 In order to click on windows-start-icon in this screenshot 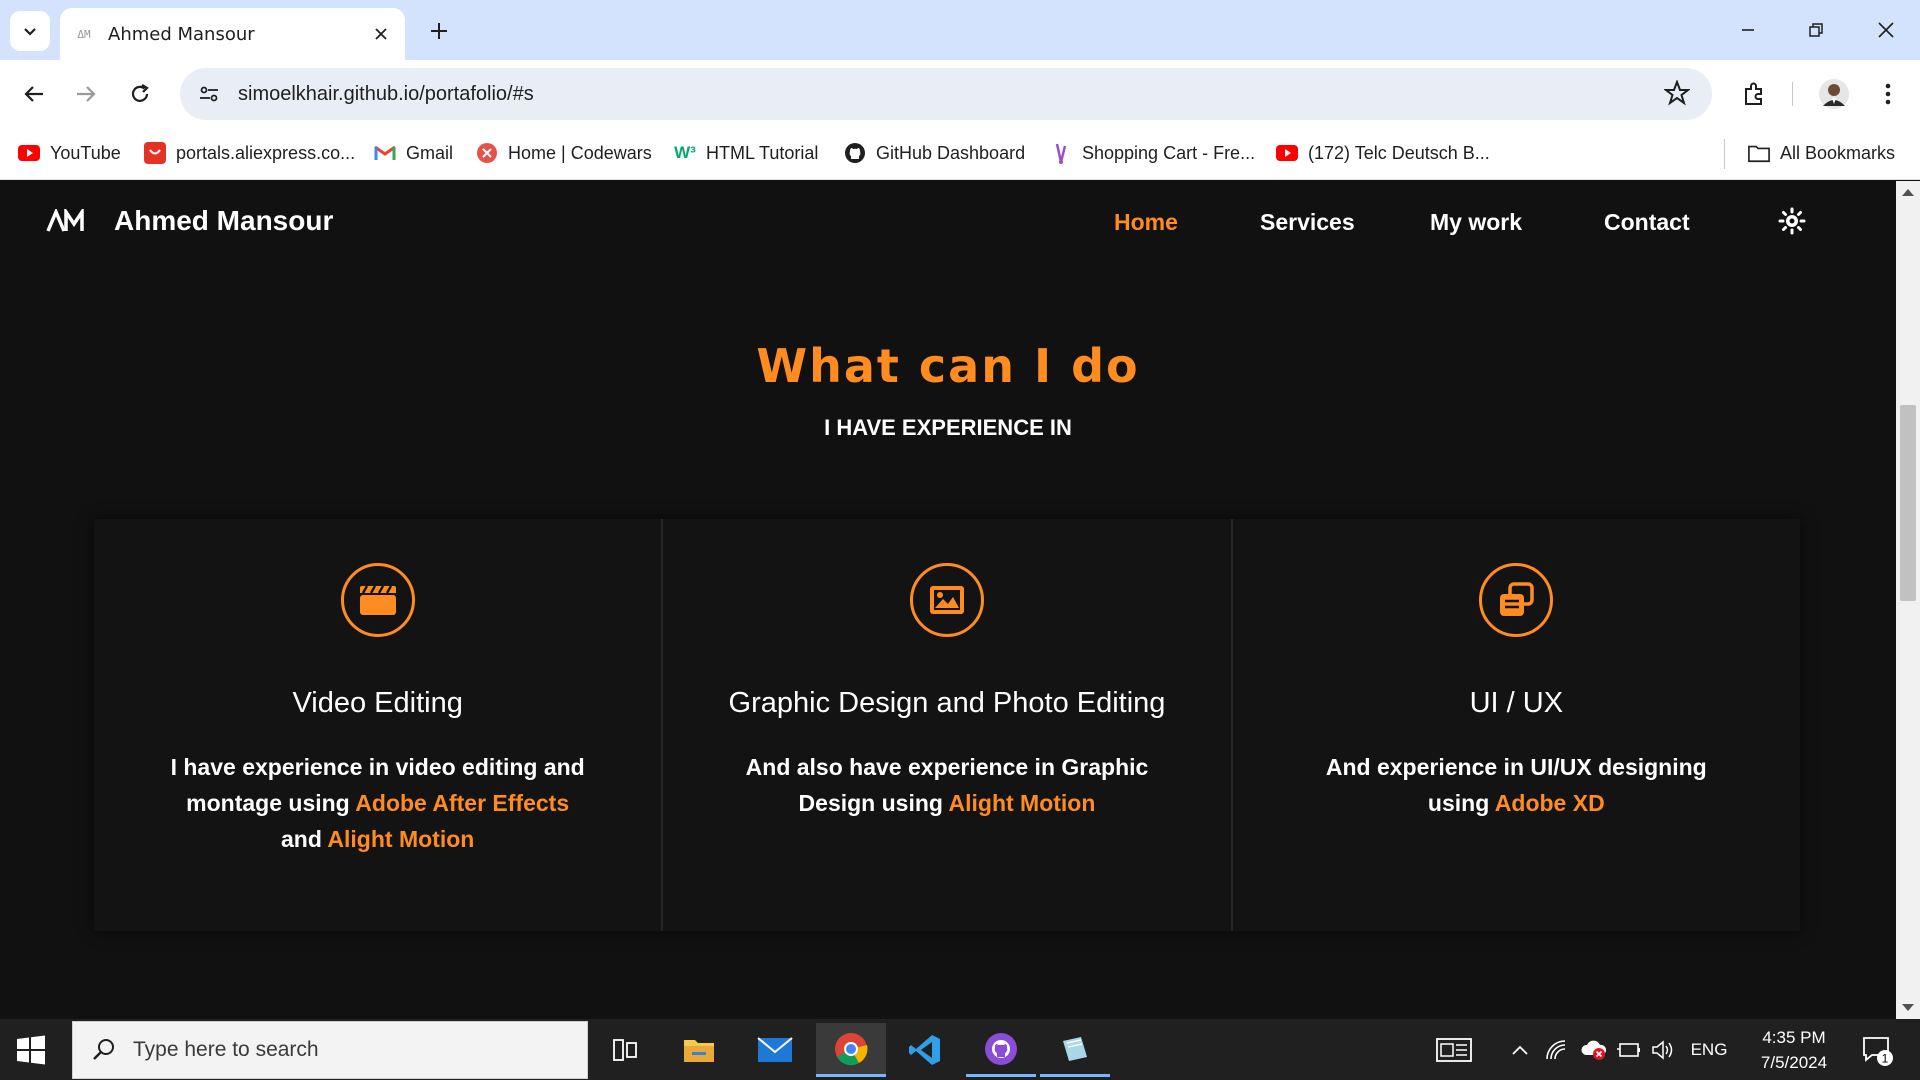, I will do `click(31, 1050)`.